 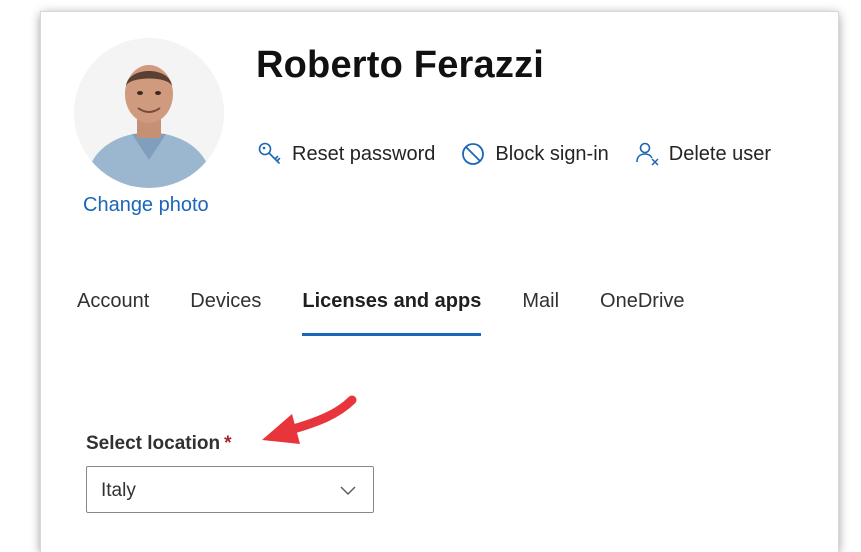 What do you see at coordinates (348, 492) in the screenshot?
I see `chevron-down-icon` at bounding box center [348, 492].